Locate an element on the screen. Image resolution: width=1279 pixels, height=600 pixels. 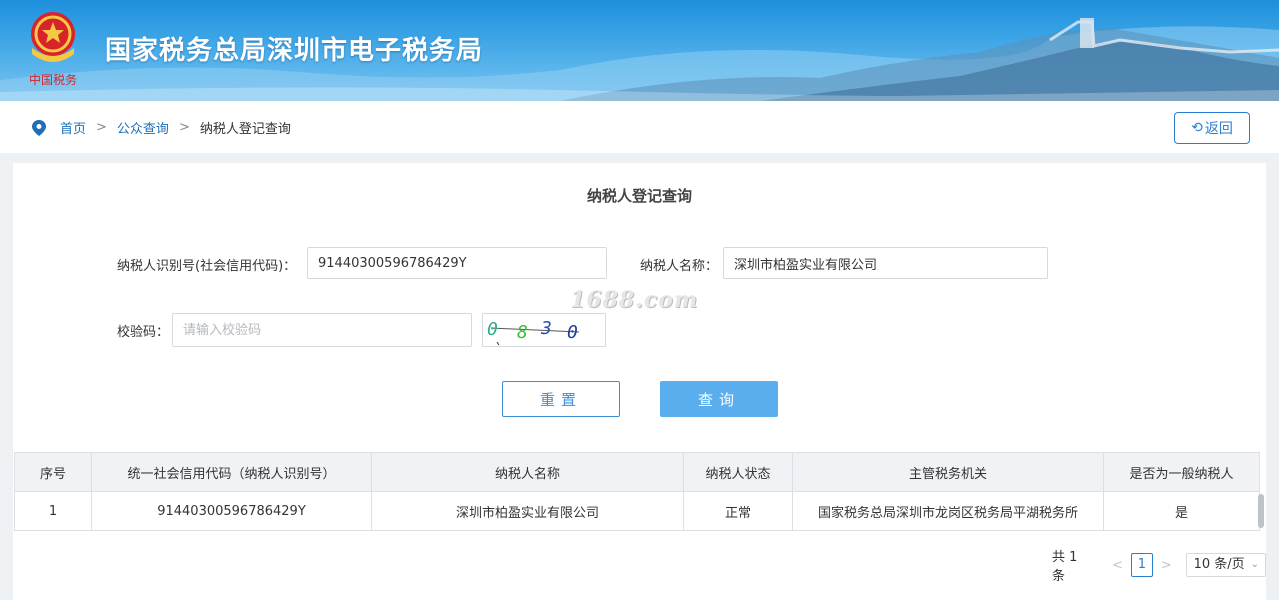
column-header: 主管税务机关 is located at coordinates (948, 472).